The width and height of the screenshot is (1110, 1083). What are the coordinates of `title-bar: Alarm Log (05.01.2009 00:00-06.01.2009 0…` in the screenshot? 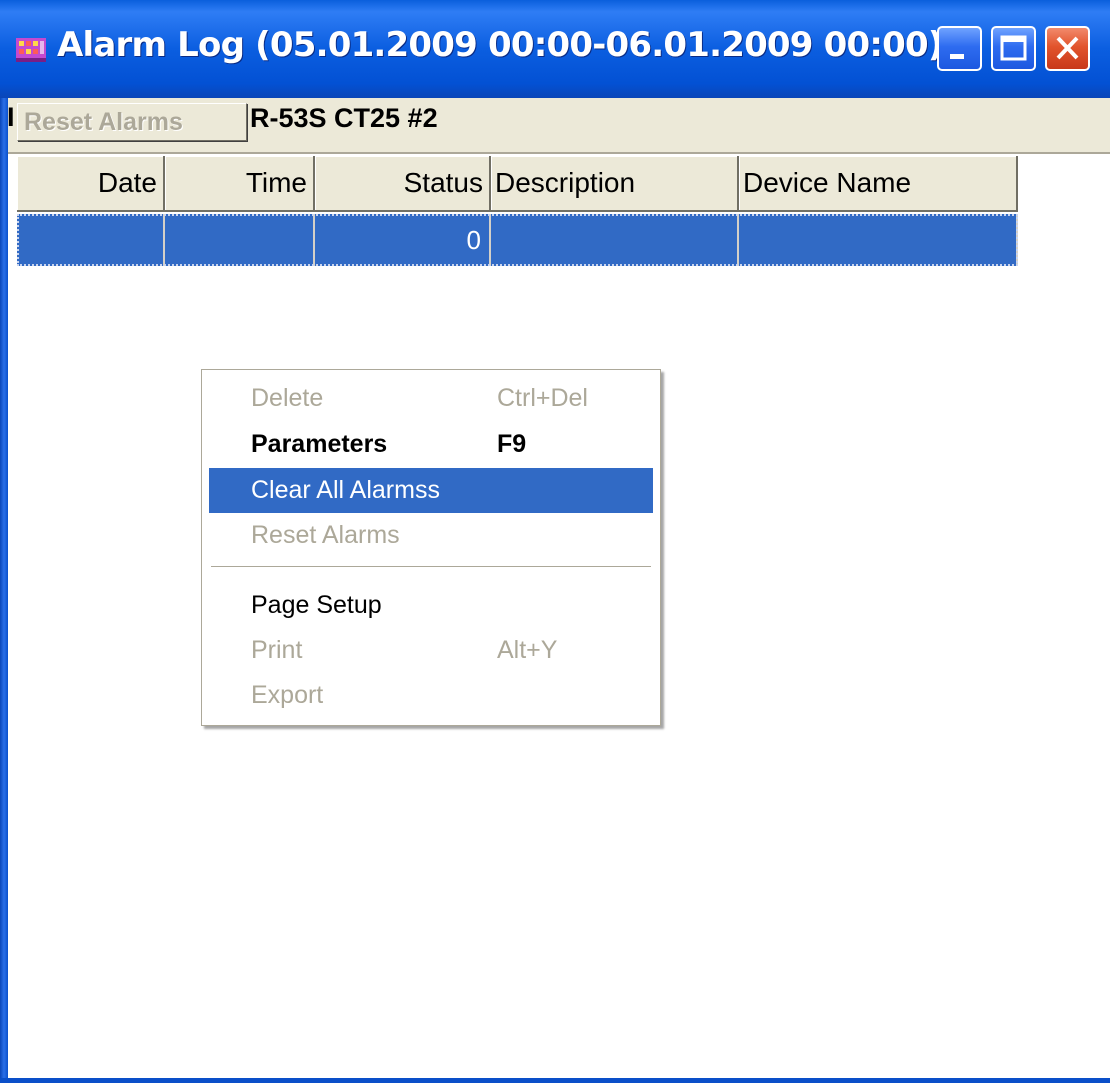 It's located at (555, 49).